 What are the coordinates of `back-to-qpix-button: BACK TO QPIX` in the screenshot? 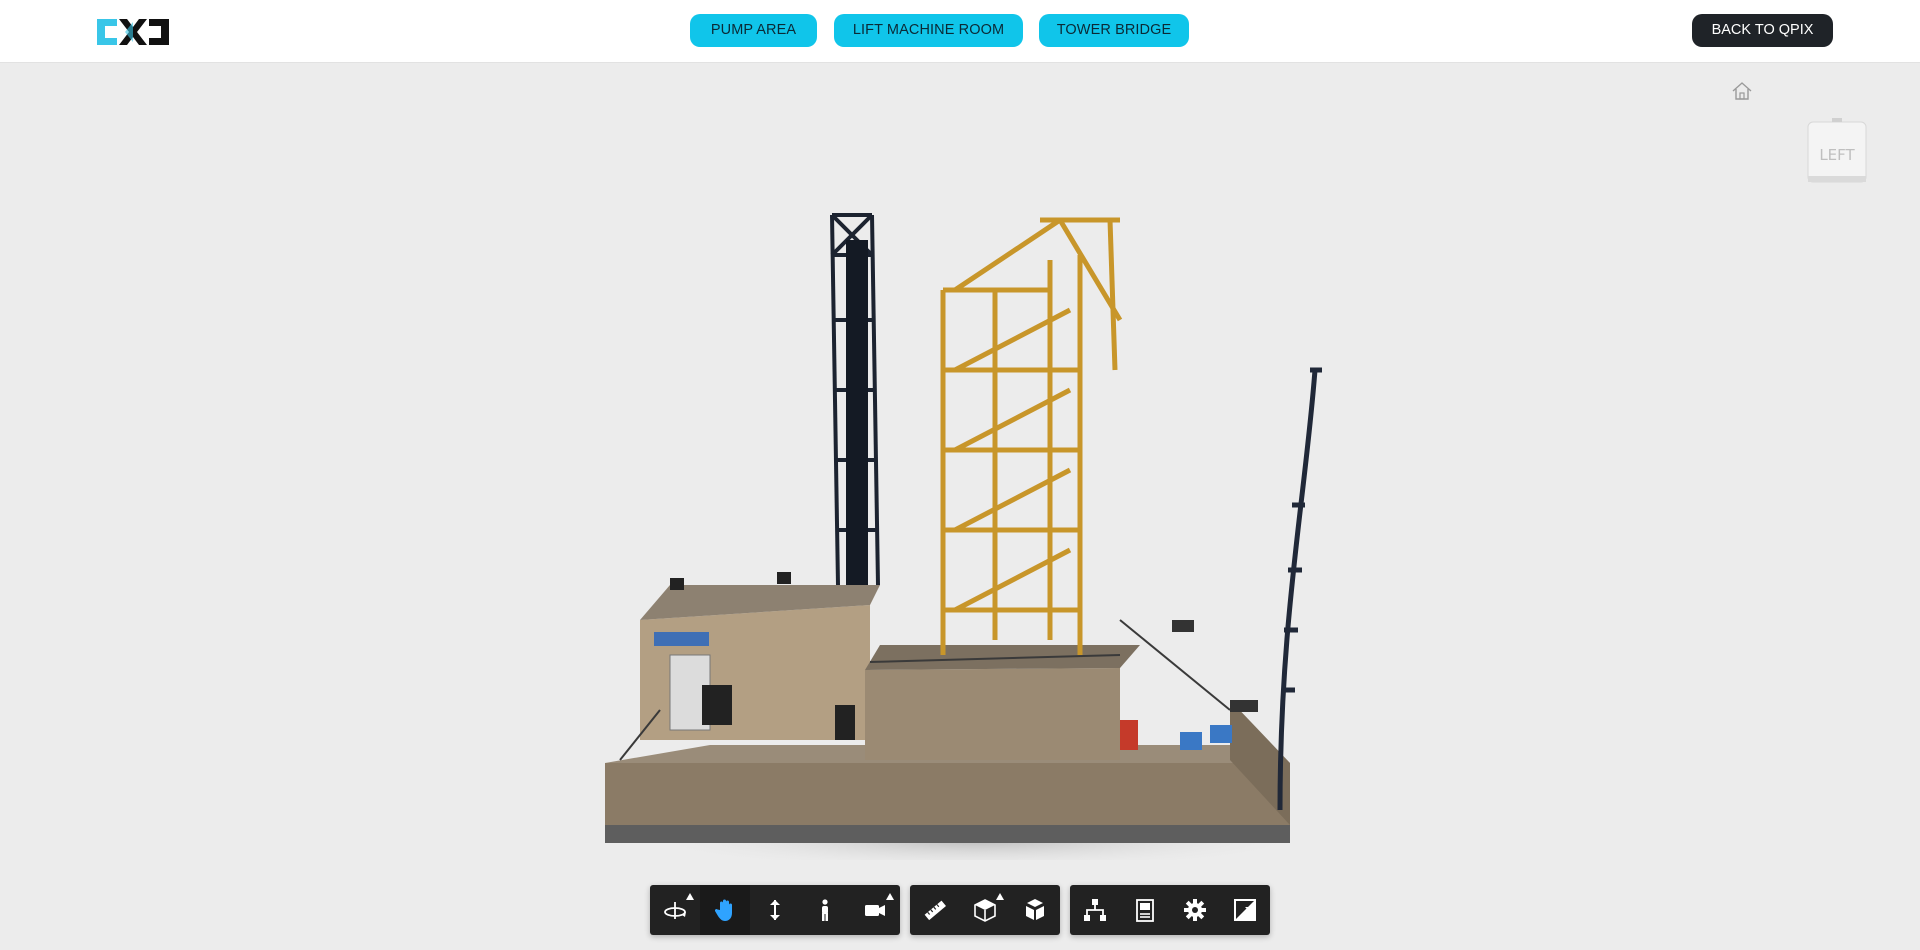 It's located at (1762, 30).